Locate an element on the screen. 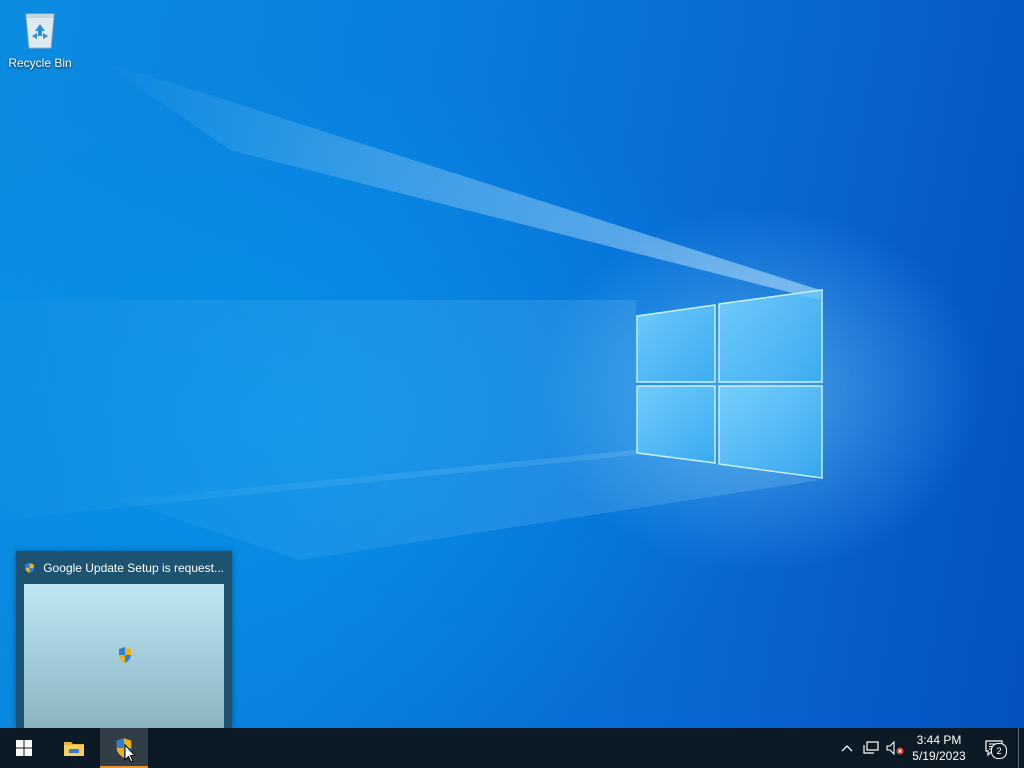 This screenshot has width=1024, height=768. clock-date: 5/19/2023 is located at coordinates (939, 756).